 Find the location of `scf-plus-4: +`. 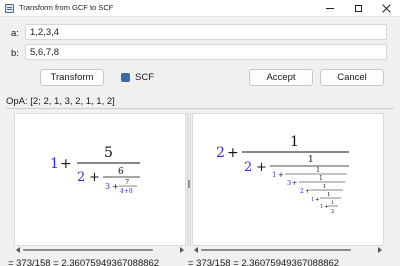

scf-plus-4: + is located at coordinates (307, 191).